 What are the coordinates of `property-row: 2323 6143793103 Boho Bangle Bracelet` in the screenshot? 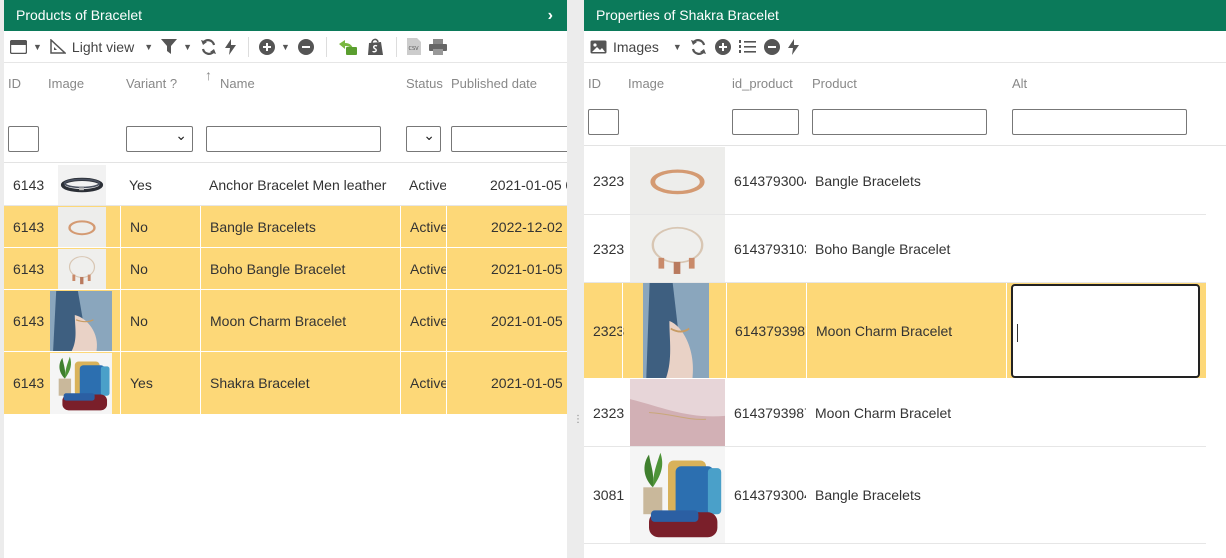 It's located at (895, 249).